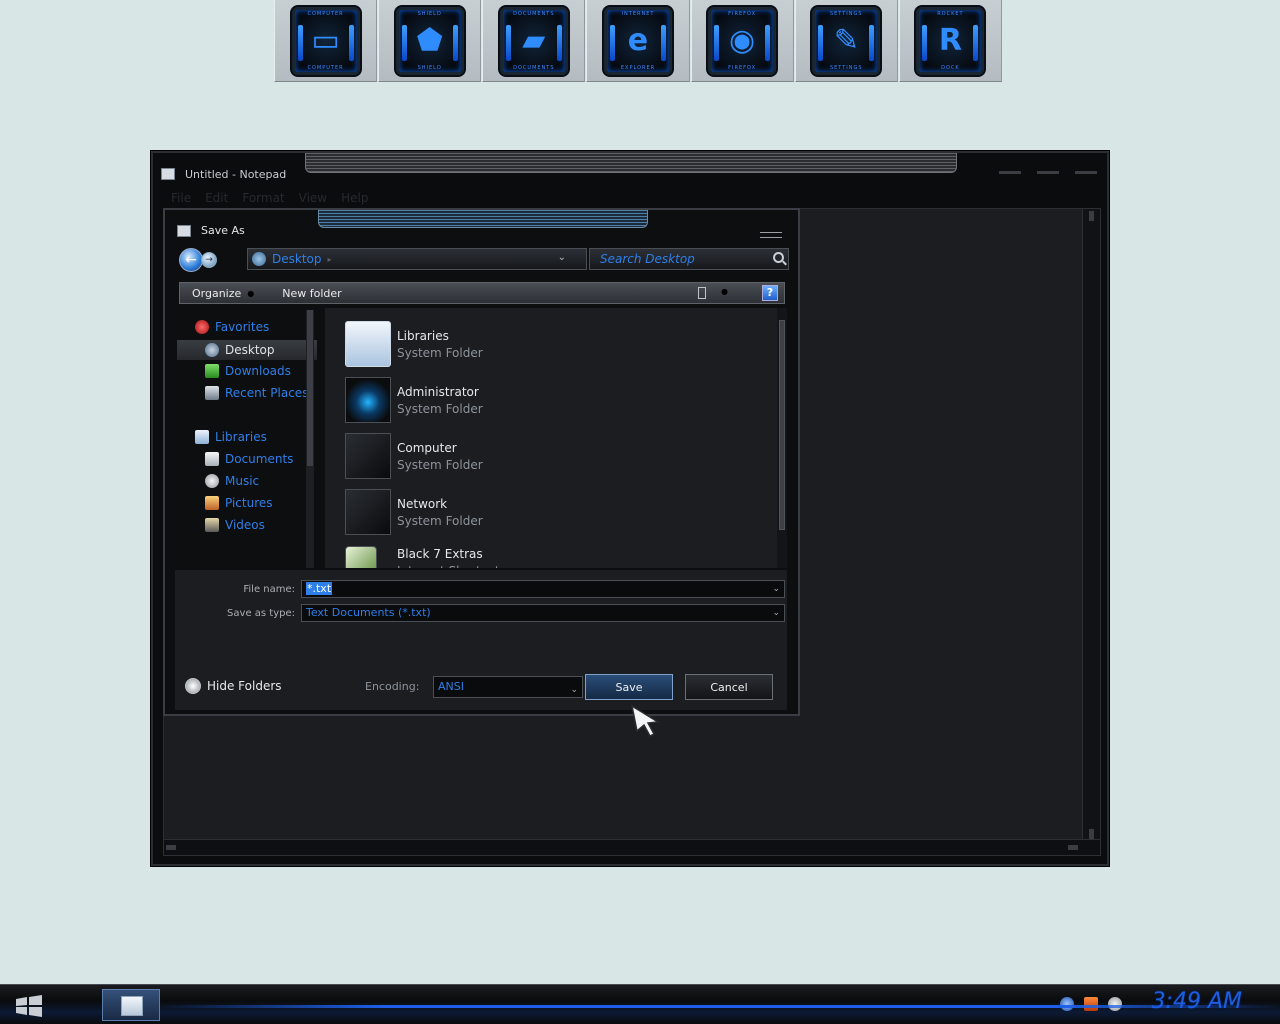 This screenshot has width=1280, height=1024. I want to click on file-name-field: *.txt ⌄, so click(543, 589).